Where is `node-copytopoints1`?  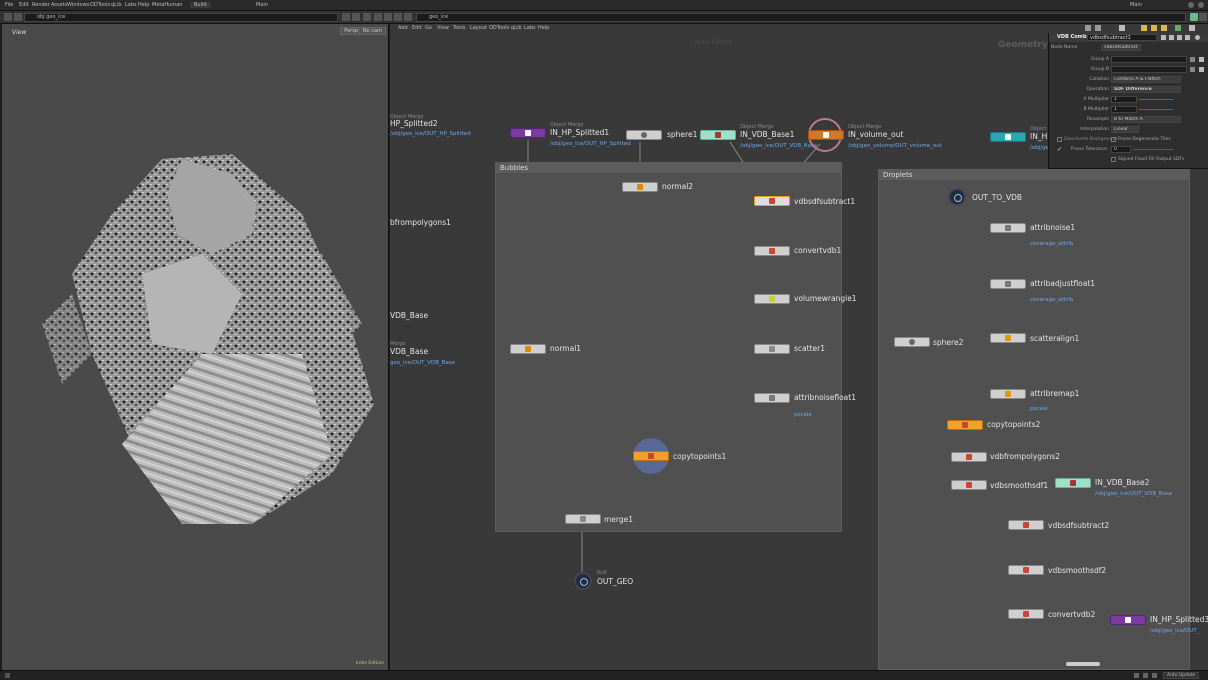 node-copytopoints1 is located at coordinates (651, 456).